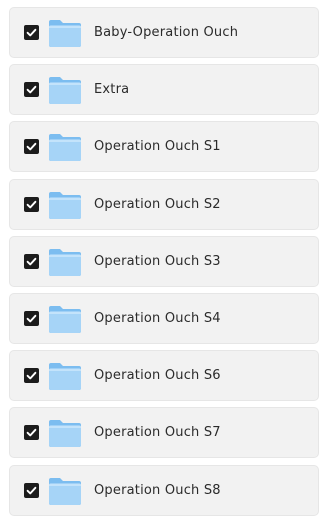 The height and width of the screenshot is (516, 320). I want to click on folder-row: Operation Ouch S3, so click(164, 261).